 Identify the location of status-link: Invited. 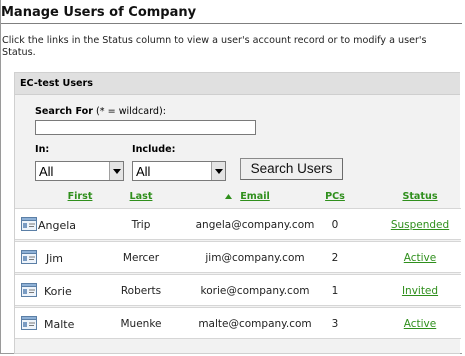
(420, 291).